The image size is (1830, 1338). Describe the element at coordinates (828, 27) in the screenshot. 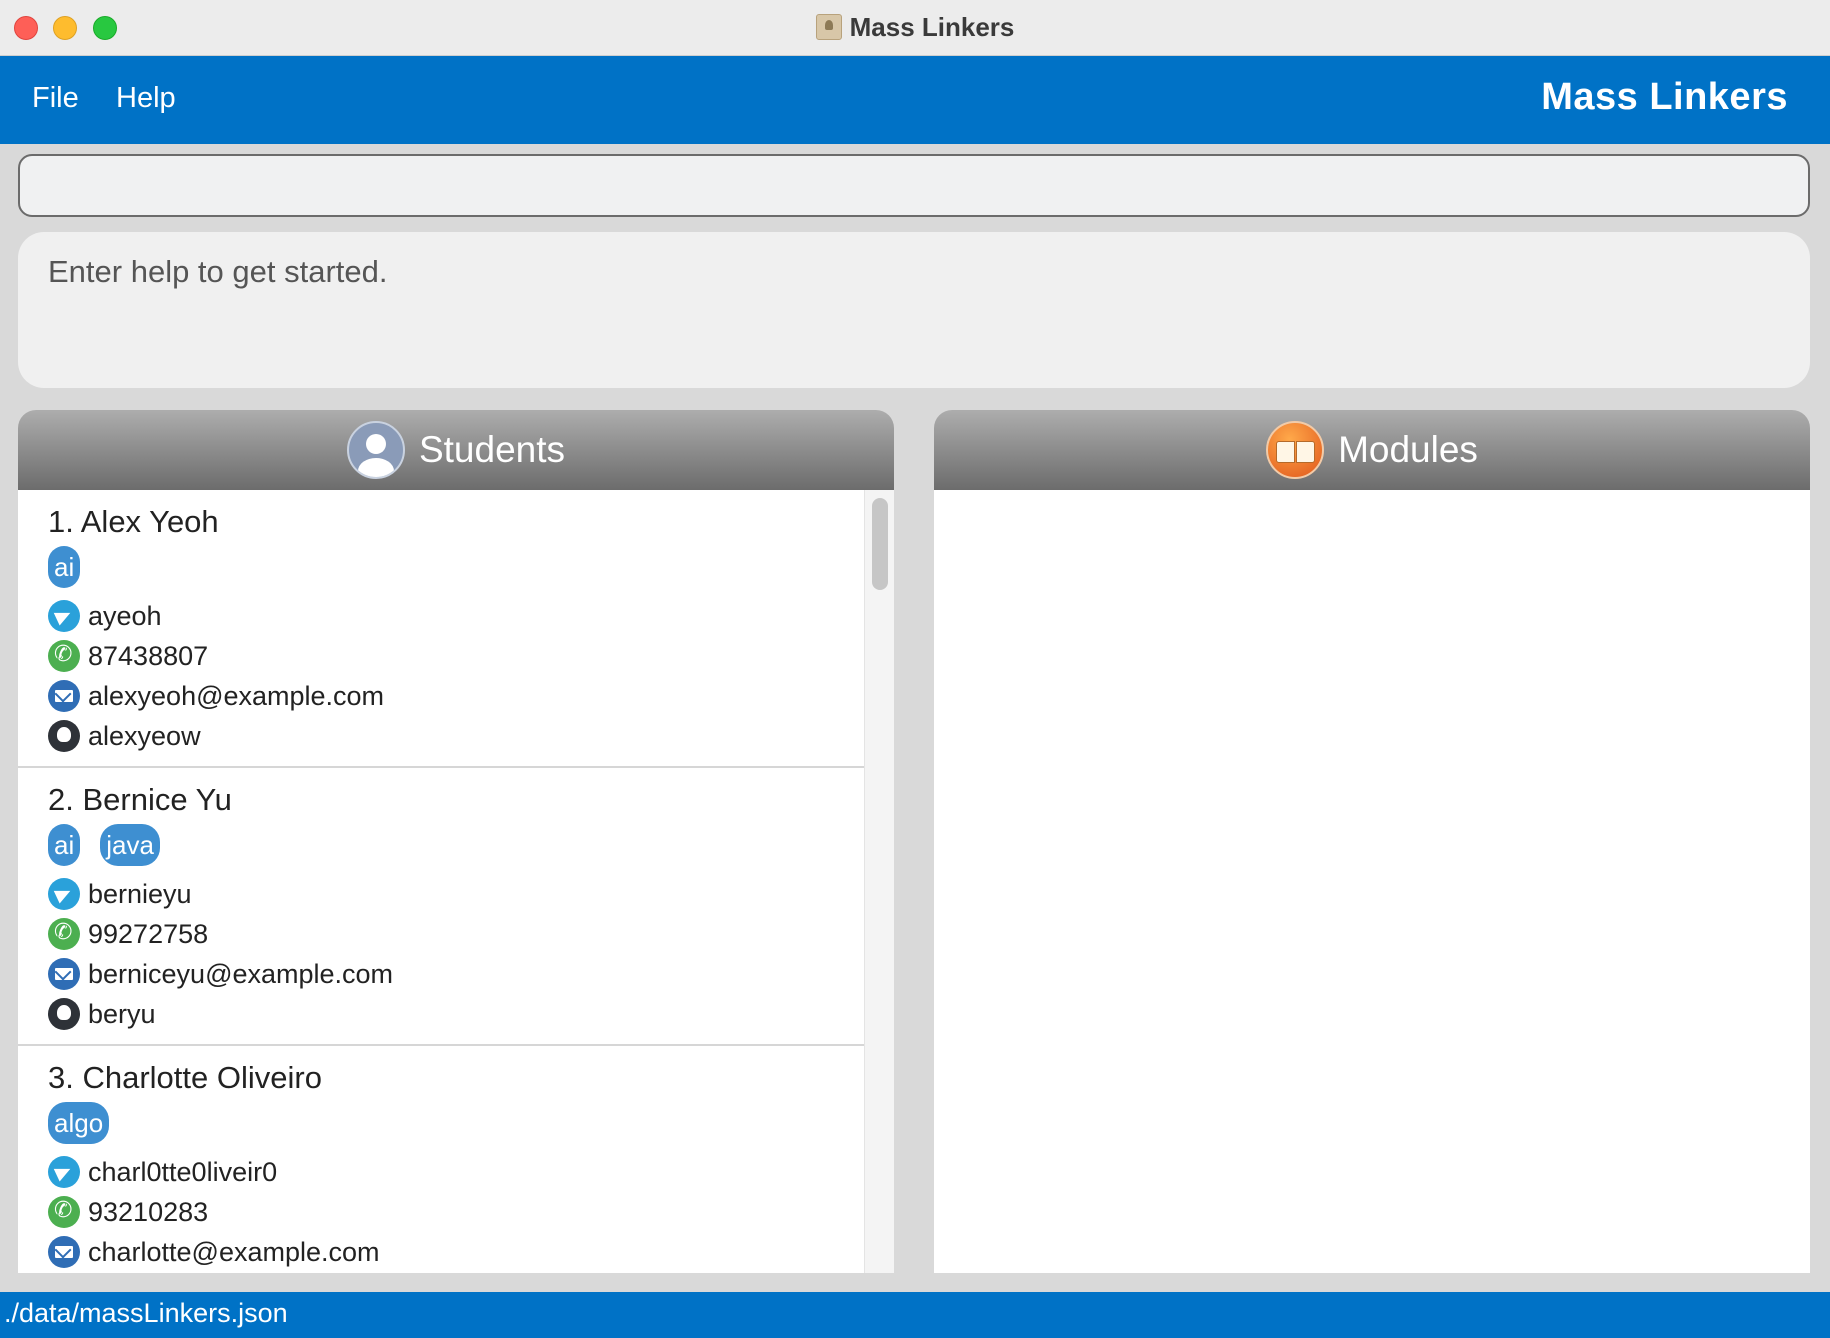

I see `app-icon` at that location.